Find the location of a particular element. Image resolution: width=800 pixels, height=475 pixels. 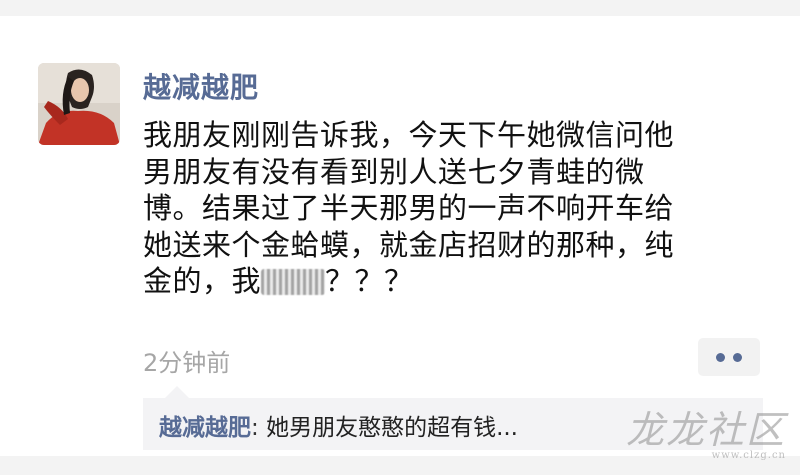

watermark-text: 龙龙社区 is located at coordinates (705, 430).